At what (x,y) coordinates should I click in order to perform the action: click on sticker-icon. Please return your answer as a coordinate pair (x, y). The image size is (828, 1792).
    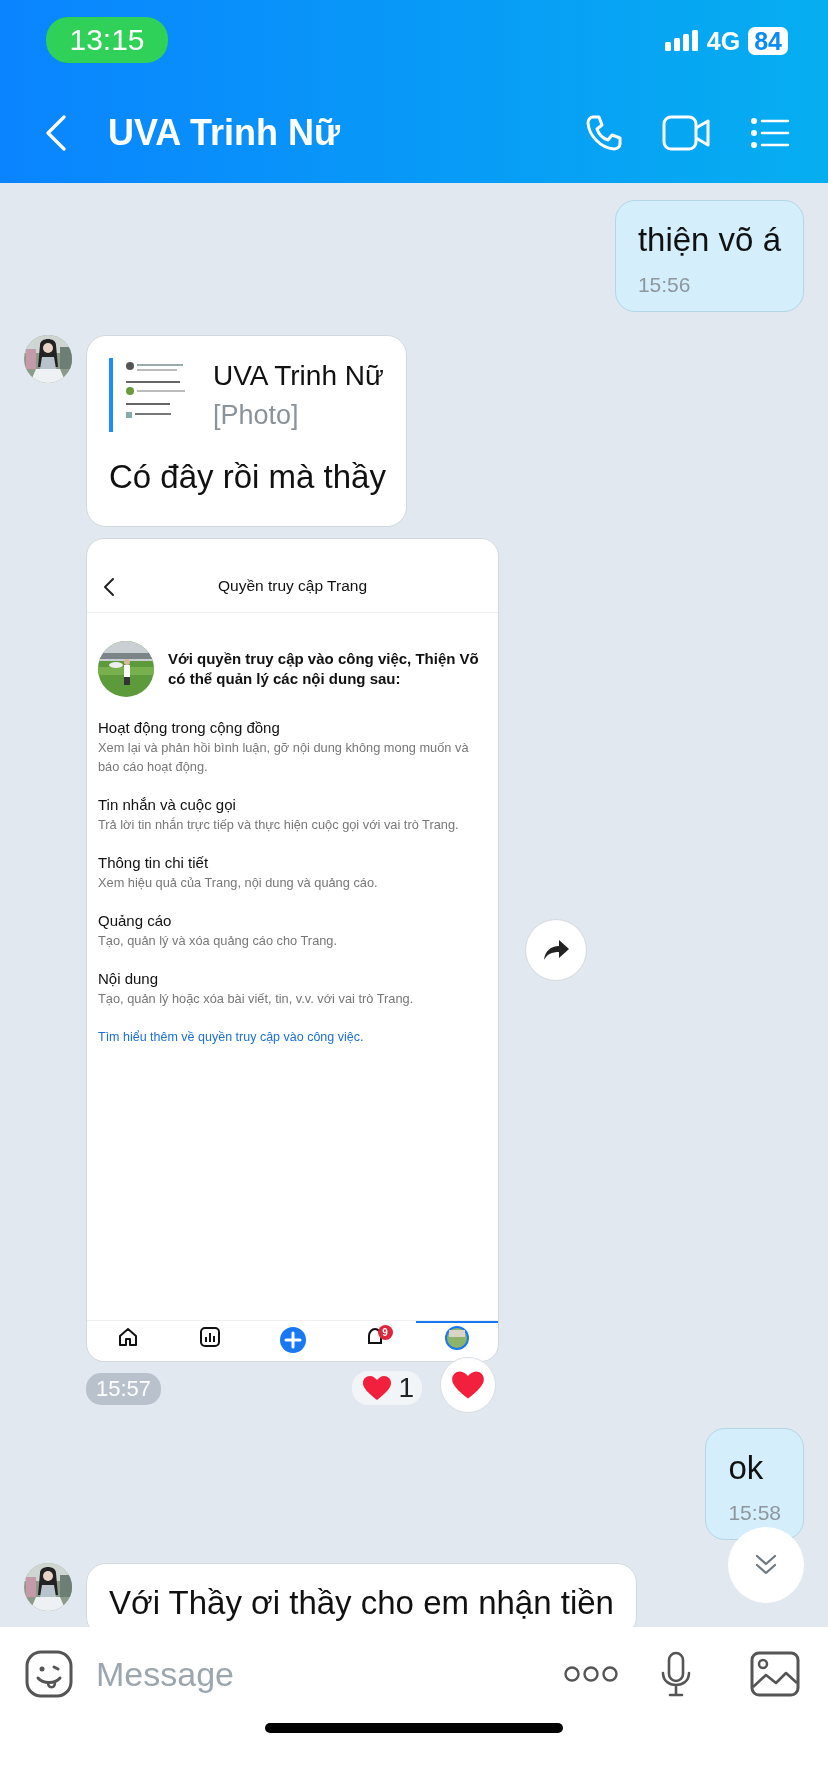
    Looking at the image, I should click on (49, 1674).